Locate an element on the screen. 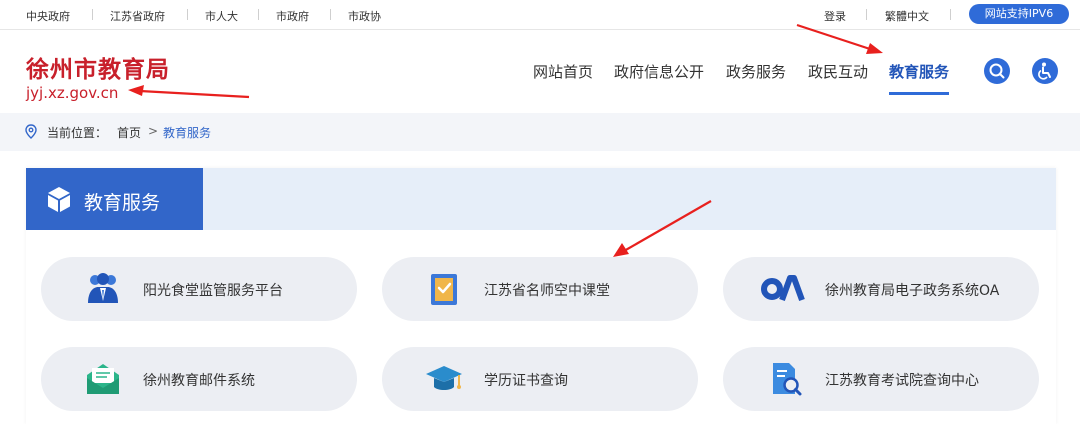  service-sunshine-canteen: 阳光食堂监管服务平台 is located at coordinates (199, 289).